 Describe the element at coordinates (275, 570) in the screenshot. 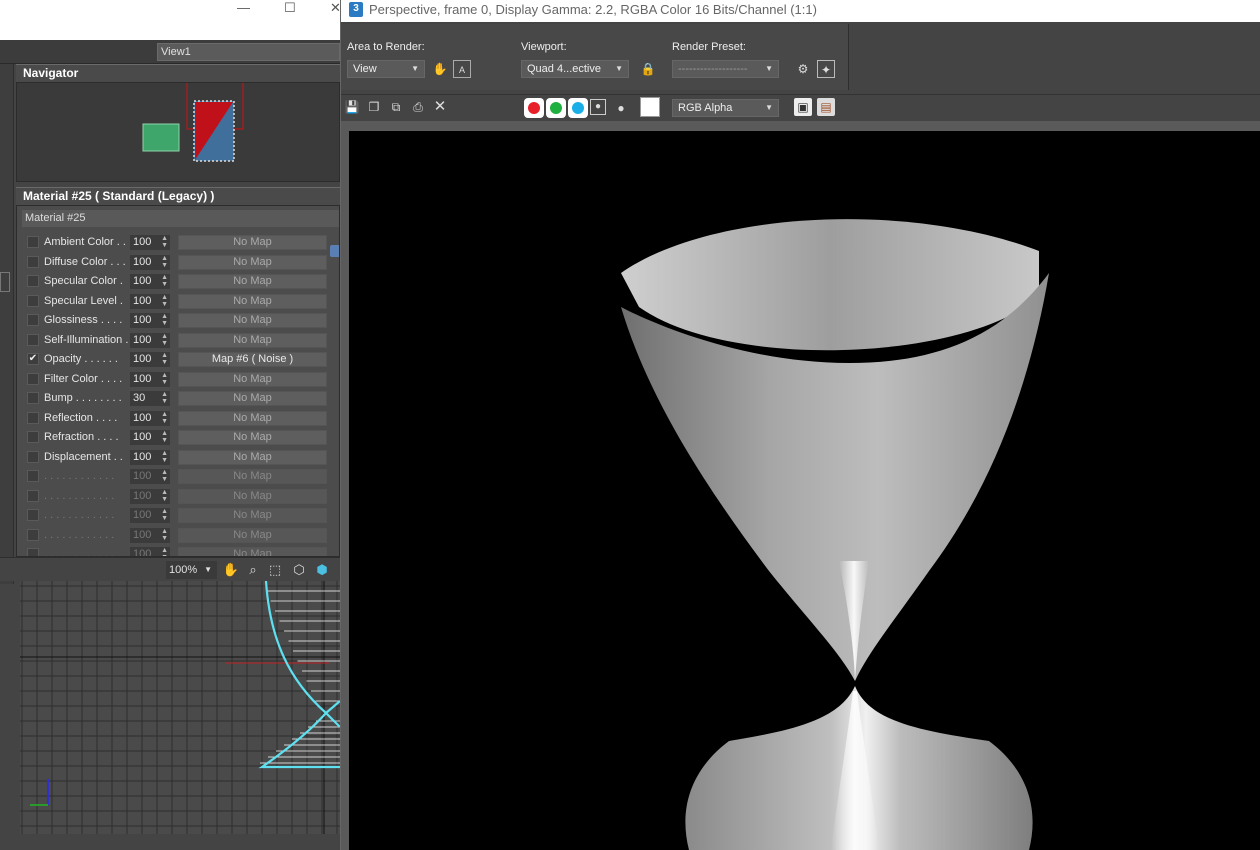

I see `zoom-region-icon: ⬚` at that location.